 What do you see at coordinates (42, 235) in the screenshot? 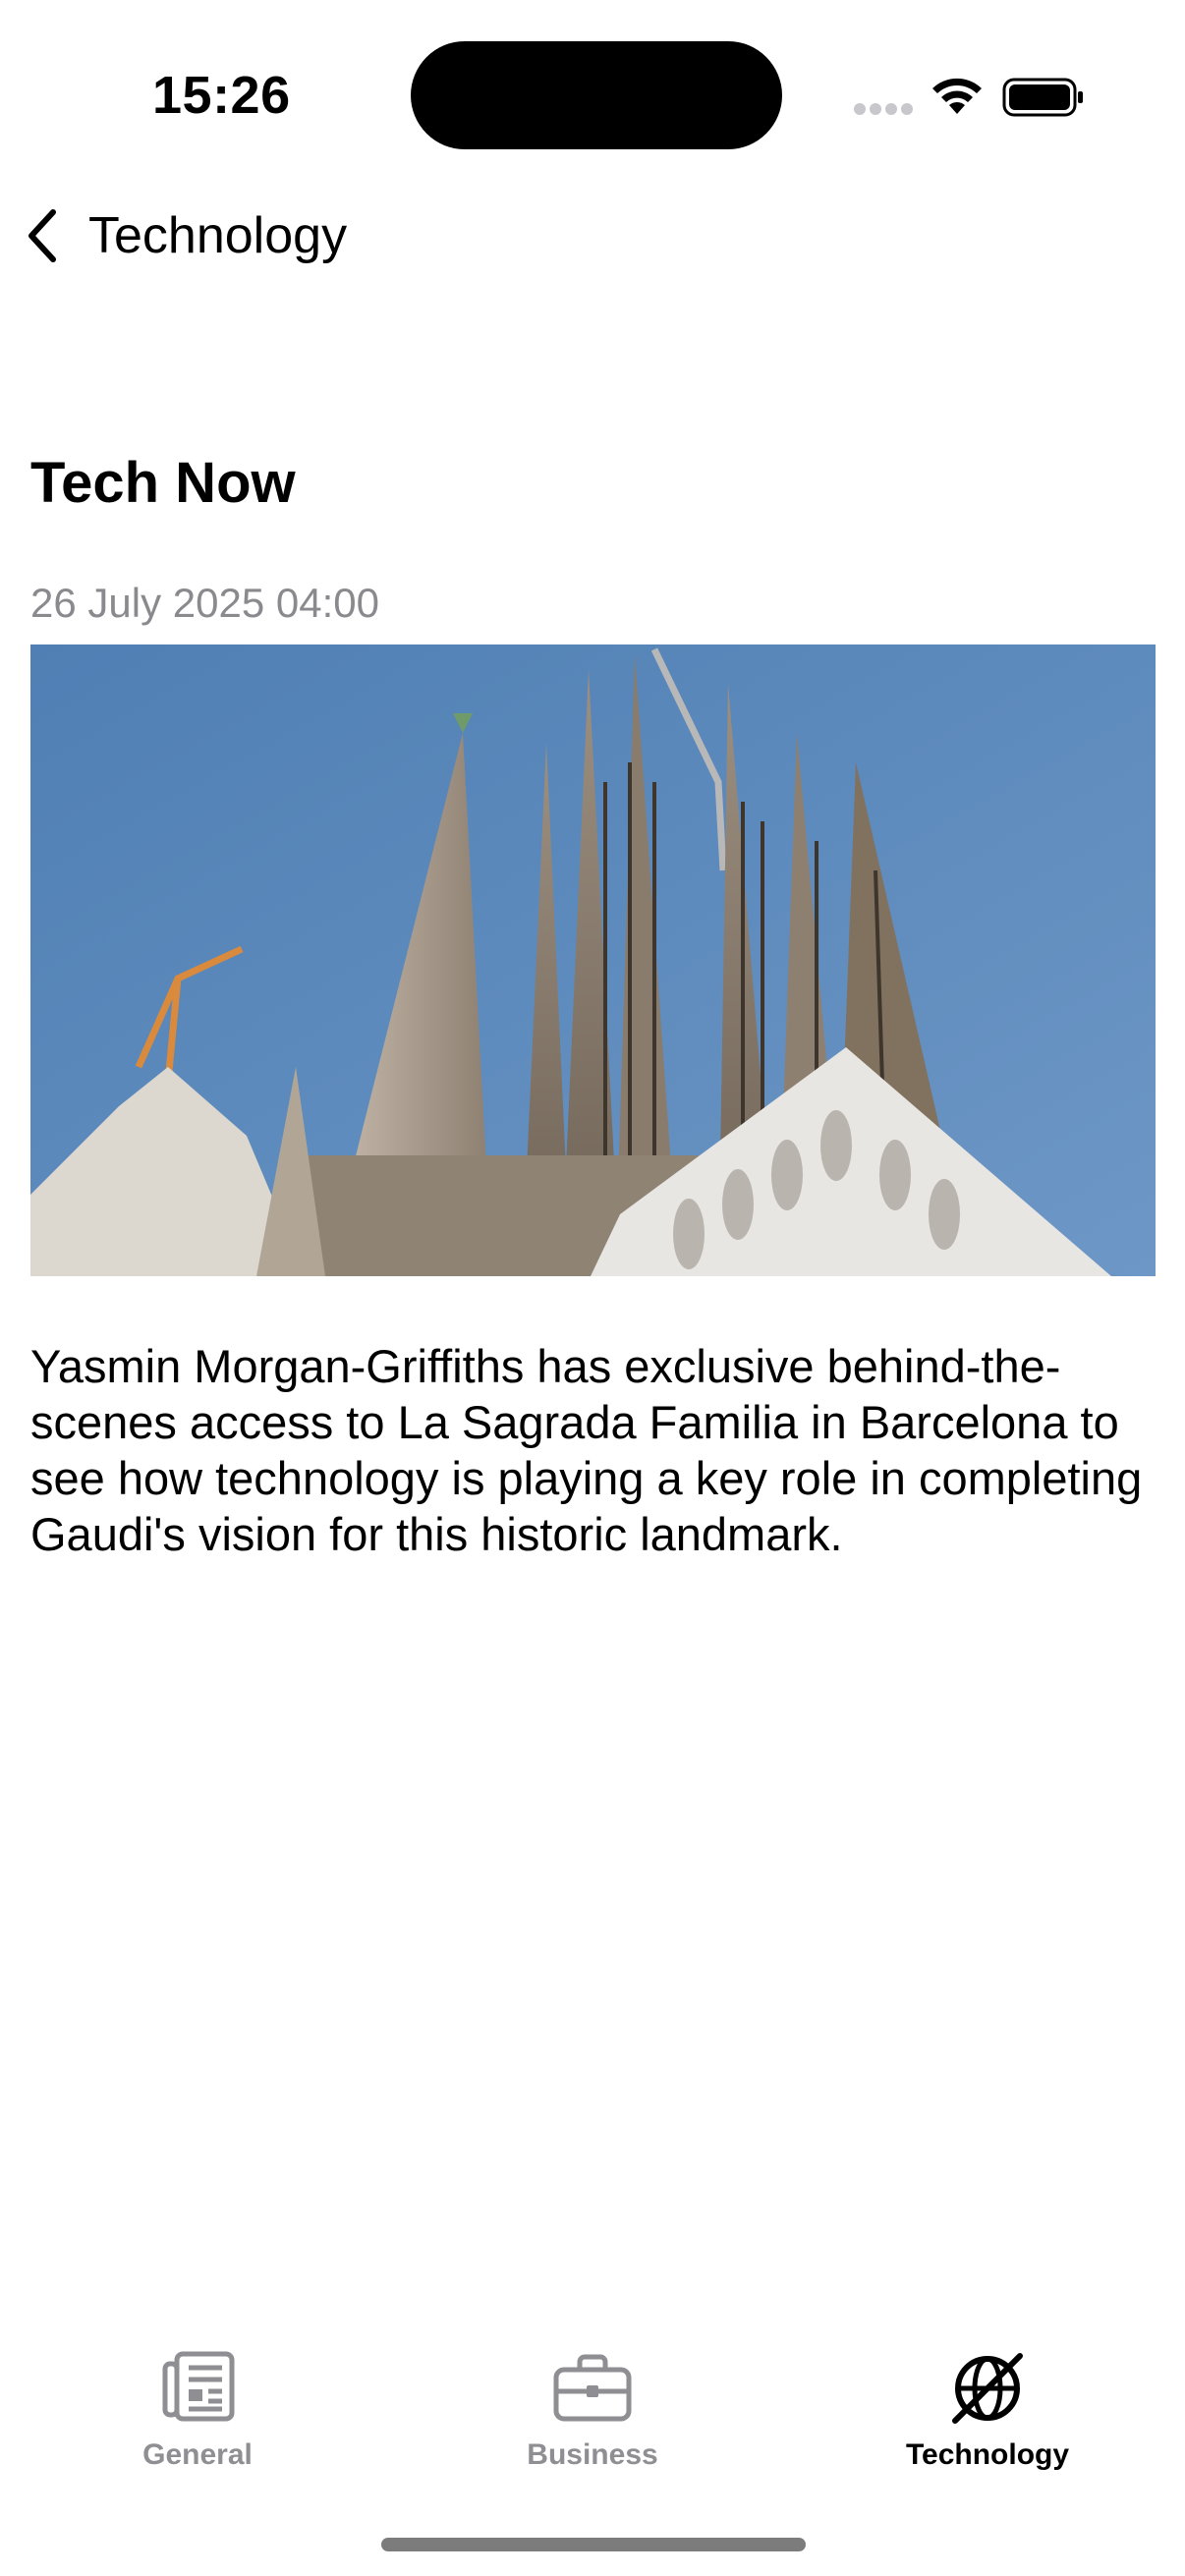
I see `chevron-left-icon` at bounding box center [42, 235].